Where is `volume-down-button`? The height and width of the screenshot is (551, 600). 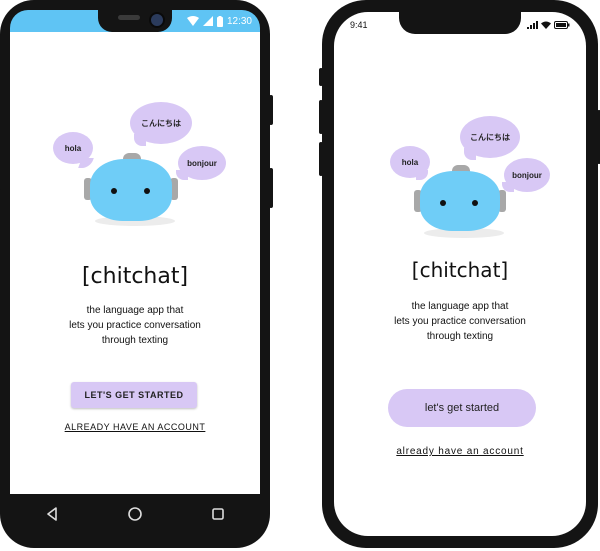 volume-down-button is located at coordinates (321, 159).